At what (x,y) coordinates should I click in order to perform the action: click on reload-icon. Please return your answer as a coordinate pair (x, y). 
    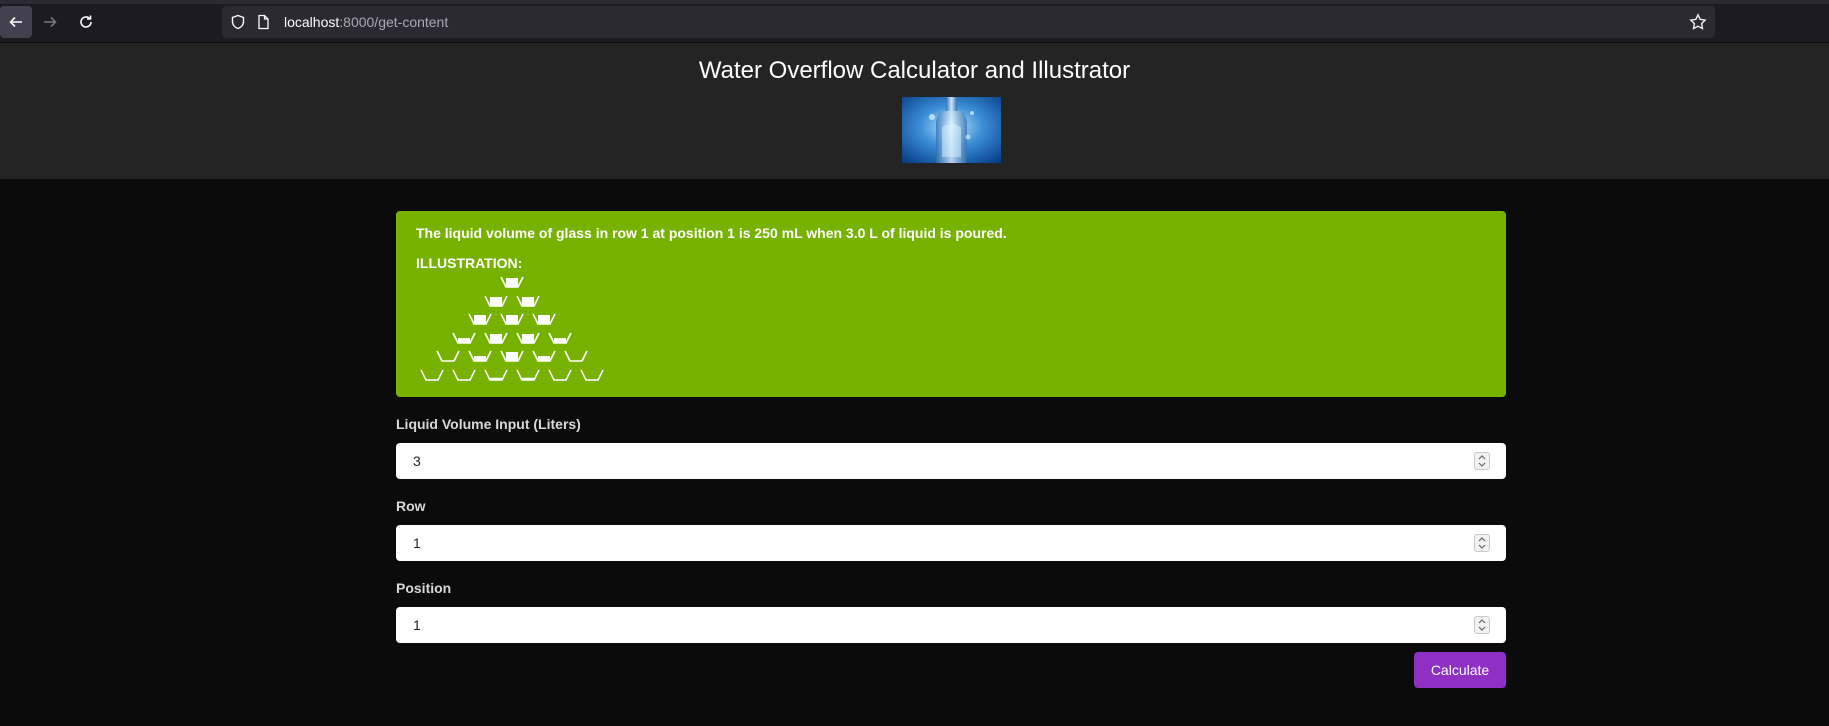
    Looking at the image, I should click on (86, 21).